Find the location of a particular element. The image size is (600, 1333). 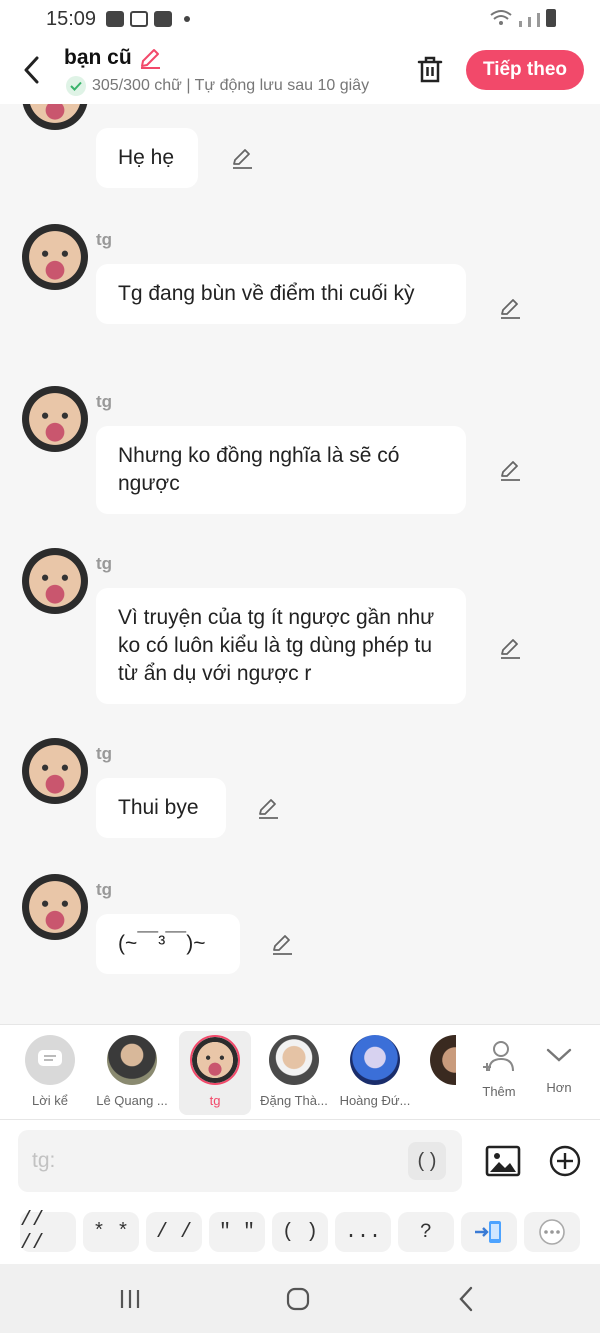

more-symbols-button is located at coordinates (552, 1232).